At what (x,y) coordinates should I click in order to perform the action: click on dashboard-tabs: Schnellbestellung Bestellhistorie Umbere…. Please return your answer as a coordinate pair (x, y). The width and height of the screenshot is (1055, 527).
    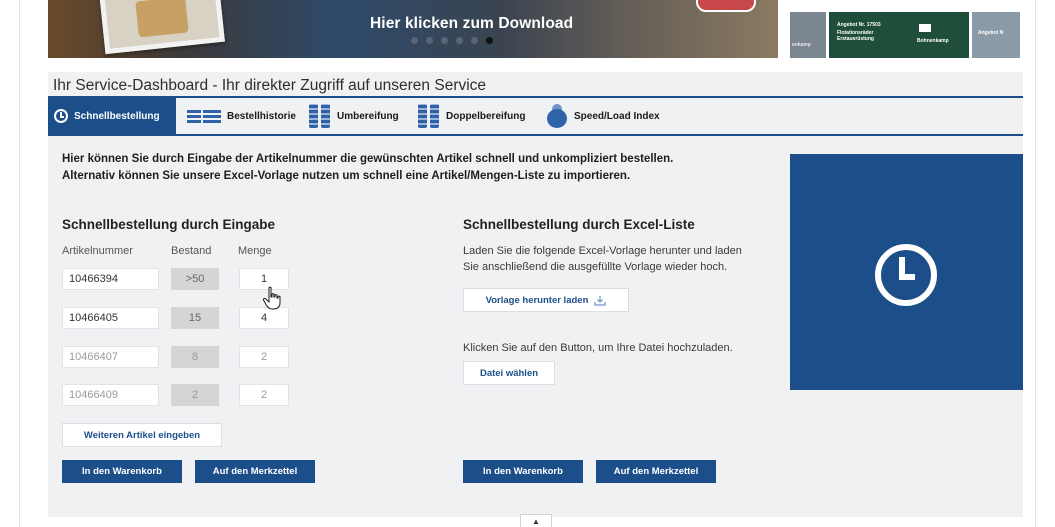
    Looking at the image, I should click on (535, 116).